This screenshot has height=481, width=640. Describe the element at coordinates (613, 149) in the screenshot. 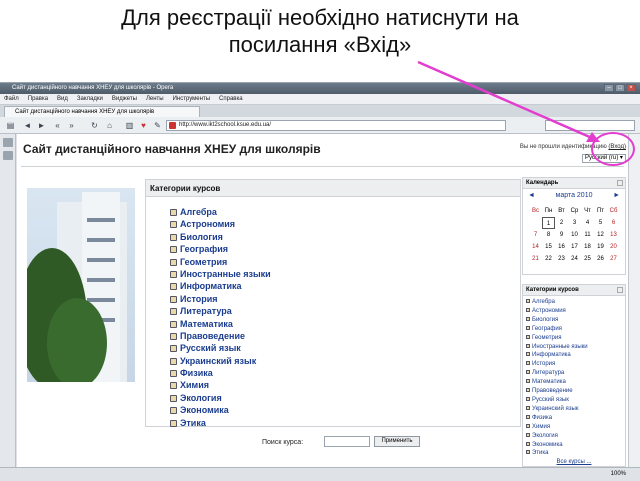

I see `login-highlight-circle` at that location.